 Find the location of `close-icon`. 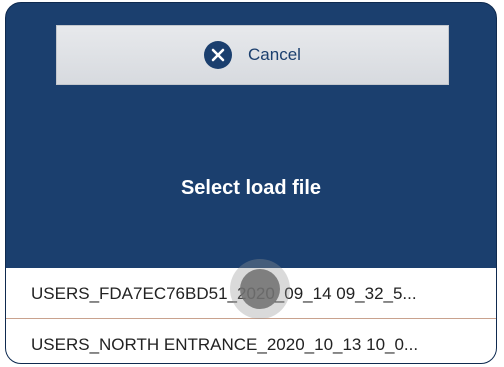

close-icon is located at coordinates (218, 55).